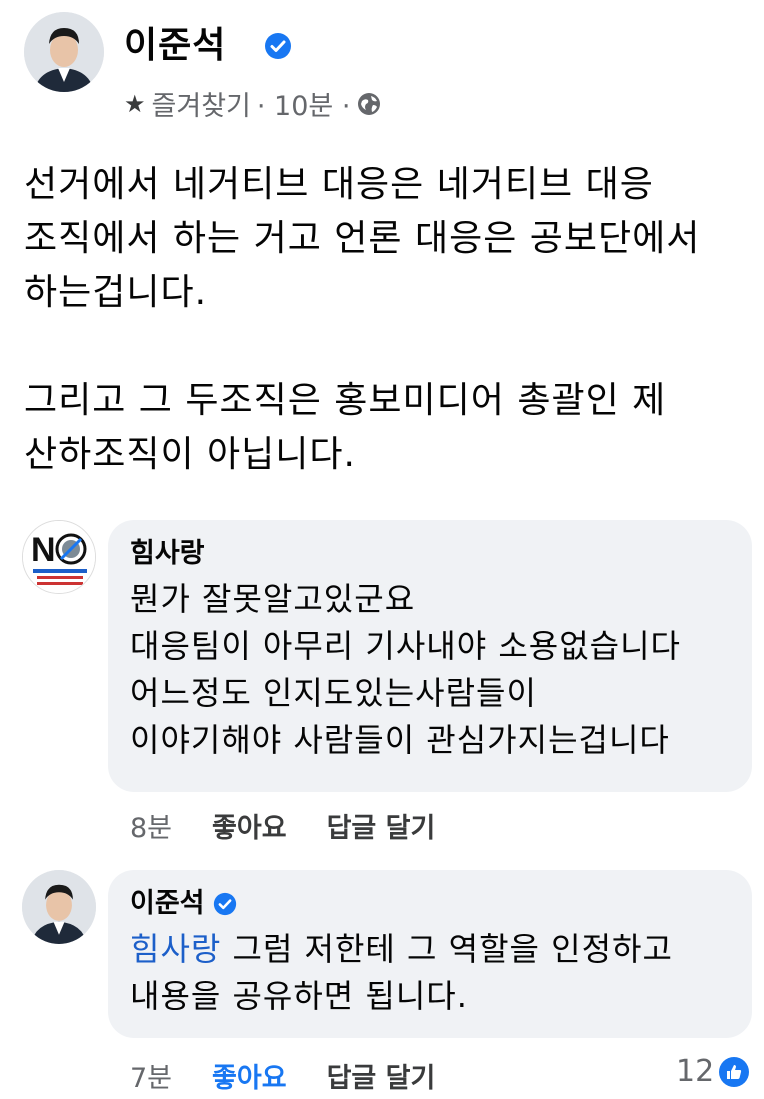 The height and width of the screenshot is (1099, 764). I want to click on post-author-name: 이준석, so click(175, 42).